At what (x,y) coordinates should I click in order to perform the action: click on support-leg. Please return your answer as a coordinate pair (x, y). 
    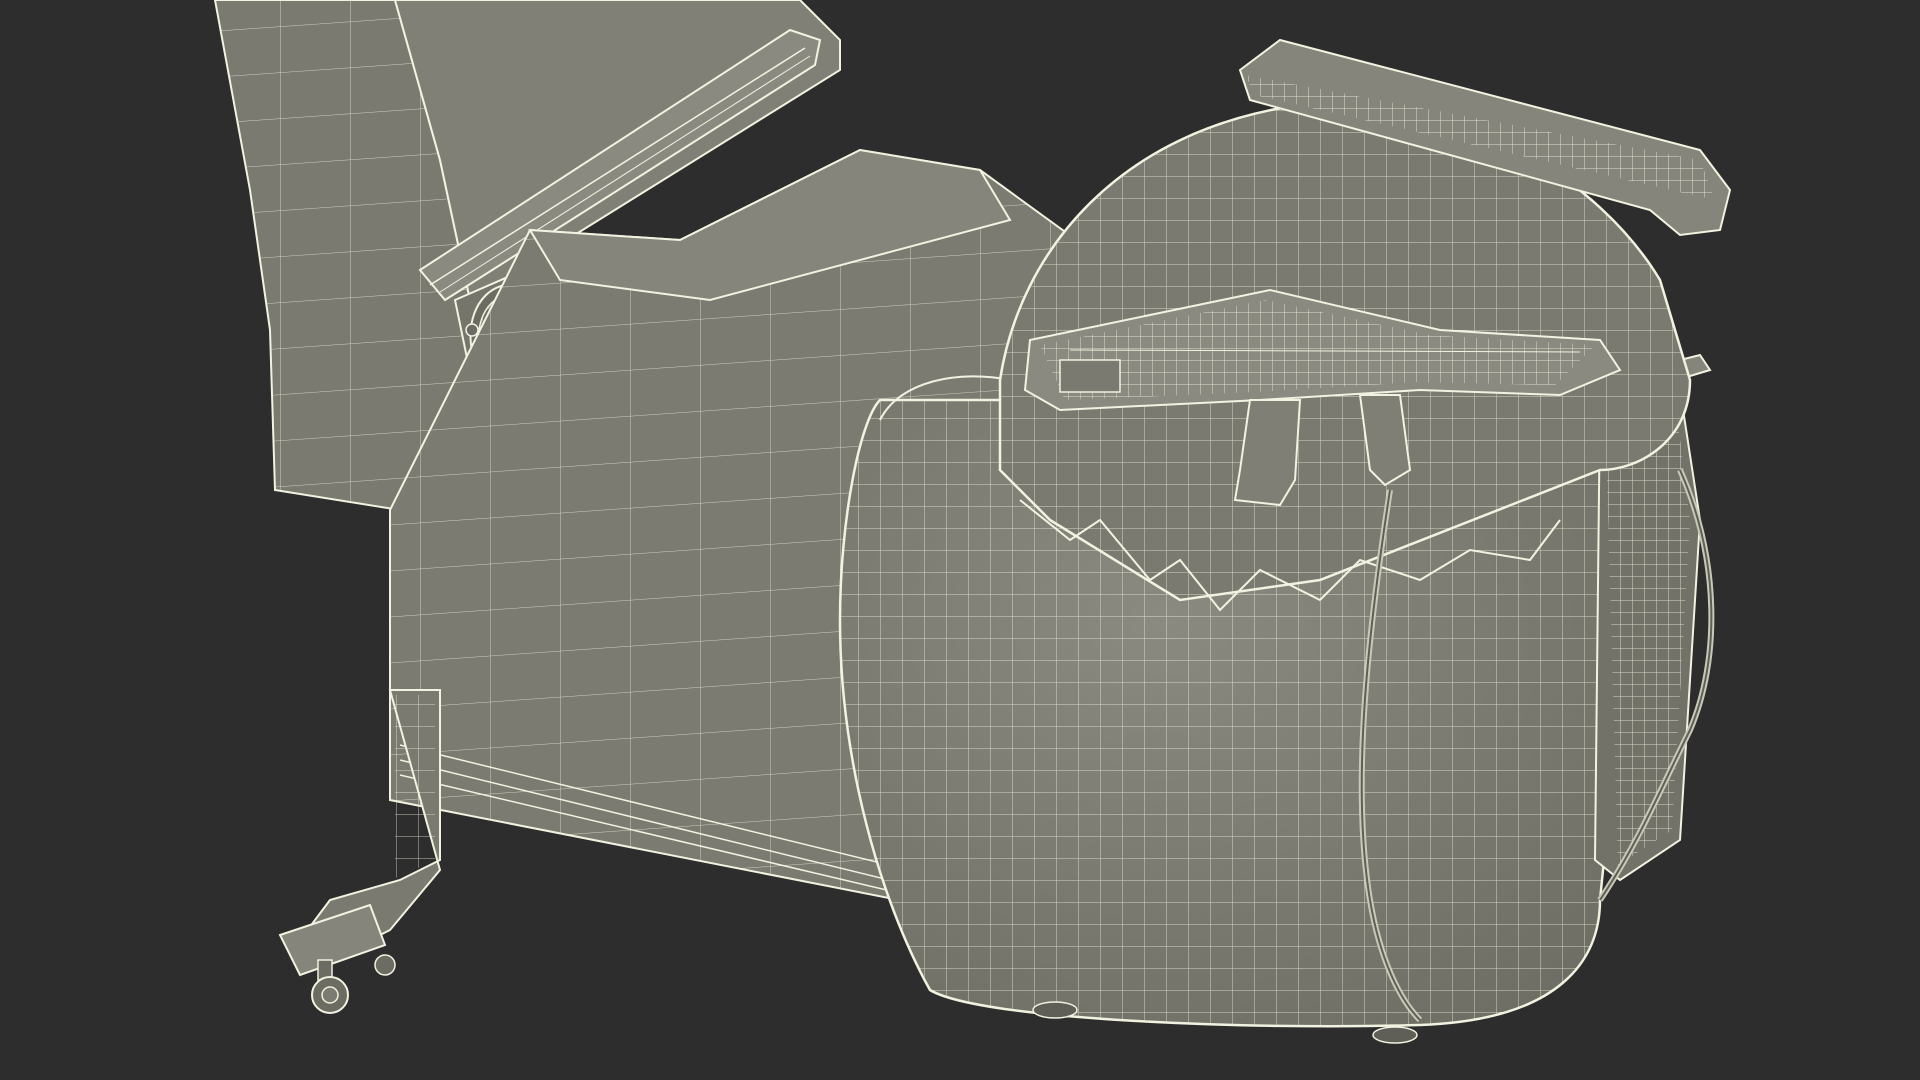
    Looking at the image, I should click on (360, 833).